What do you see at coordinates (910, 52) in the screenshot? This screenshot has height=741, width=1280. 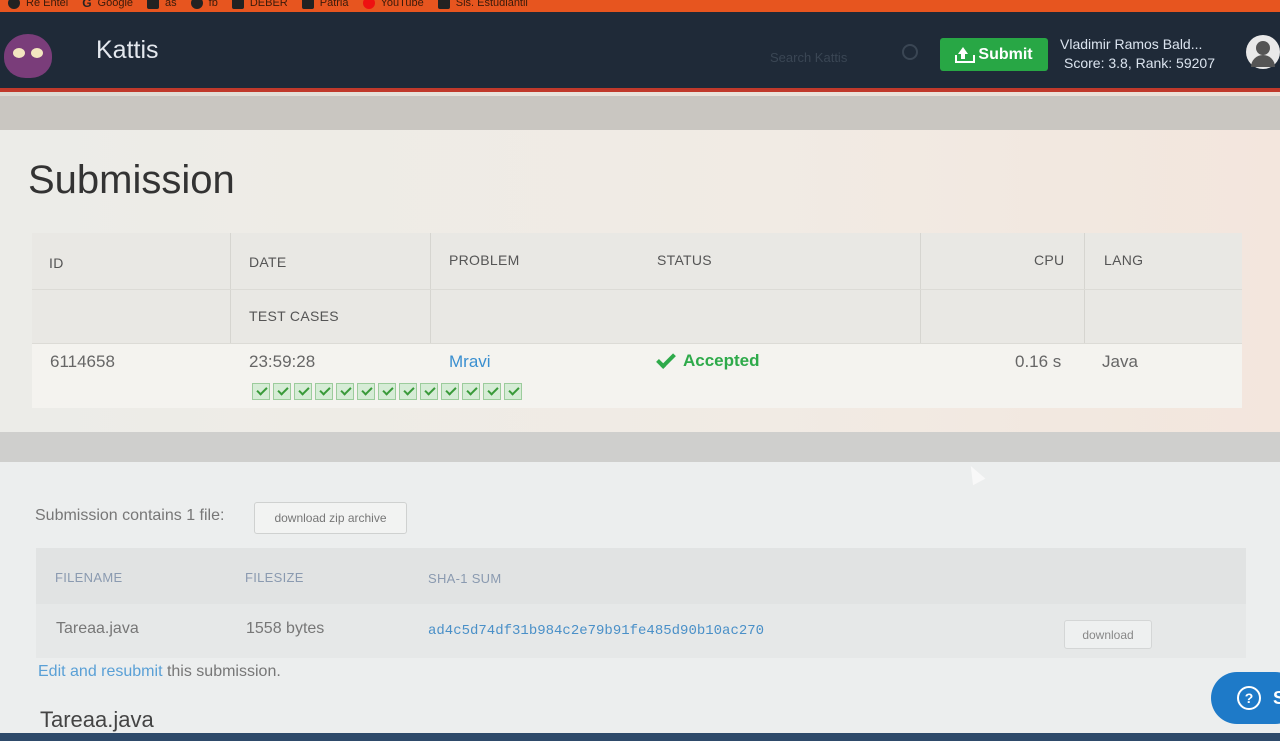 I see `search-icon` at bounding box center [910, 52].